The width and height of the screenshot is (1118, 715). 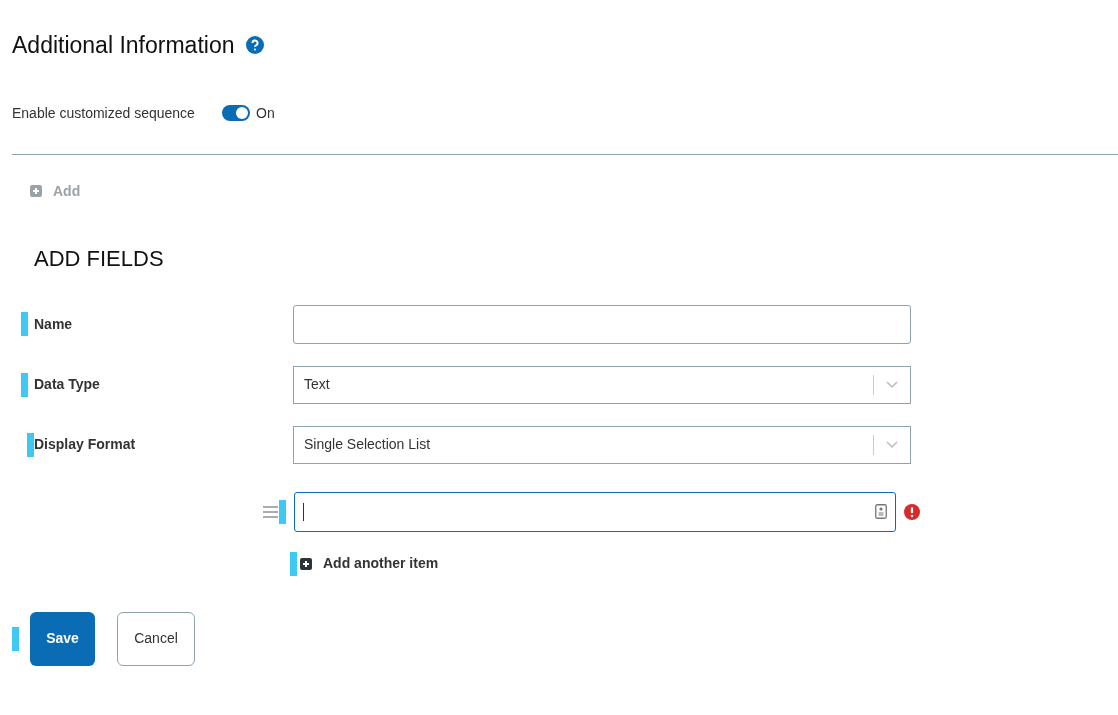 What do you see at coordinates (602, 444) in the screenshot?
I see `select-field: Single Selection List` at bounding box center [602, 444].